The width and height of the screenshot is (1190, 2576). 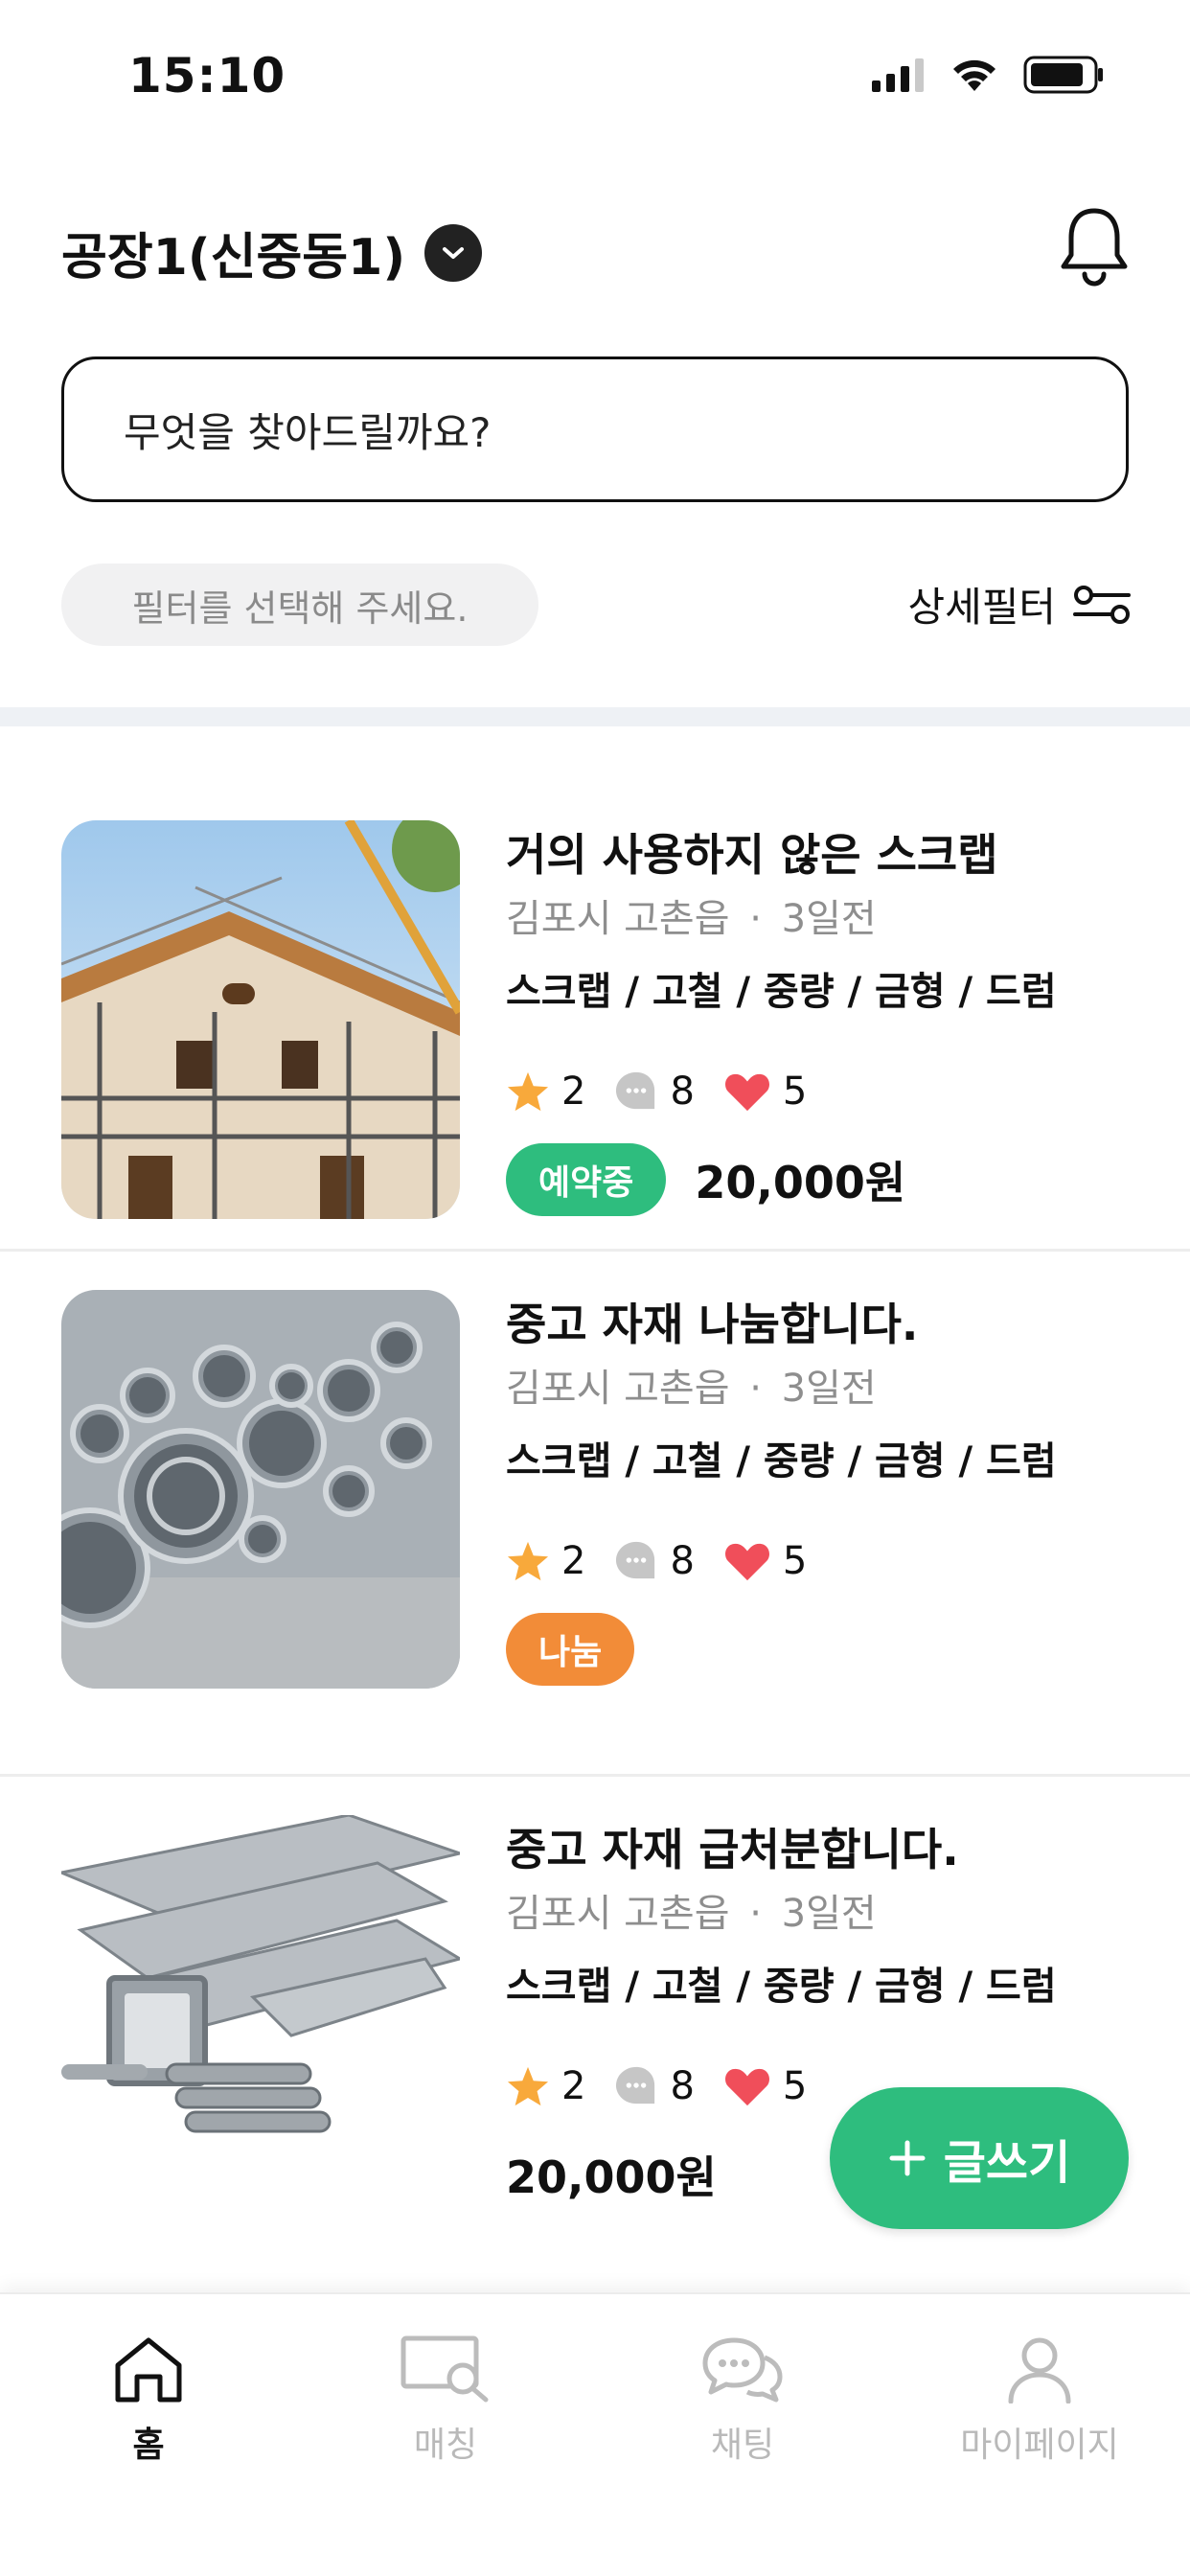 I want to click on listing-title: 중고 자재 급처분합니다., so click(x=732, y=1849).